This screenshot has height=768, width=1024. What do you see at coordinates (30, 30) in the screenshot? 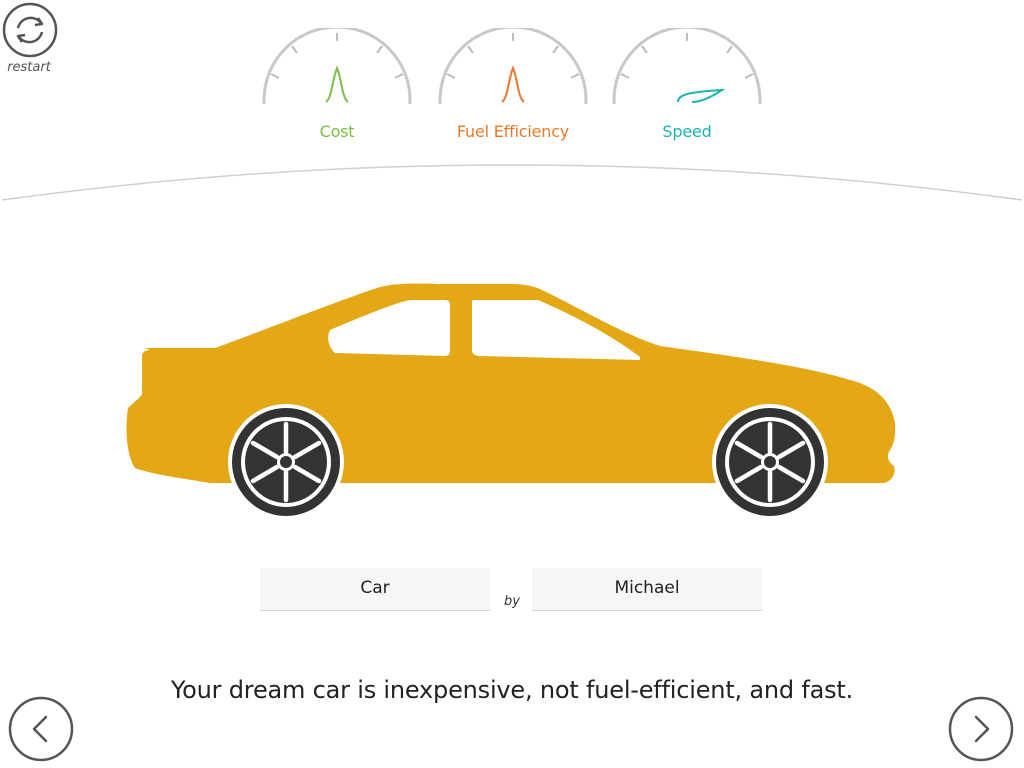
I see `refresh-icon` at bounding box center [30, 30].